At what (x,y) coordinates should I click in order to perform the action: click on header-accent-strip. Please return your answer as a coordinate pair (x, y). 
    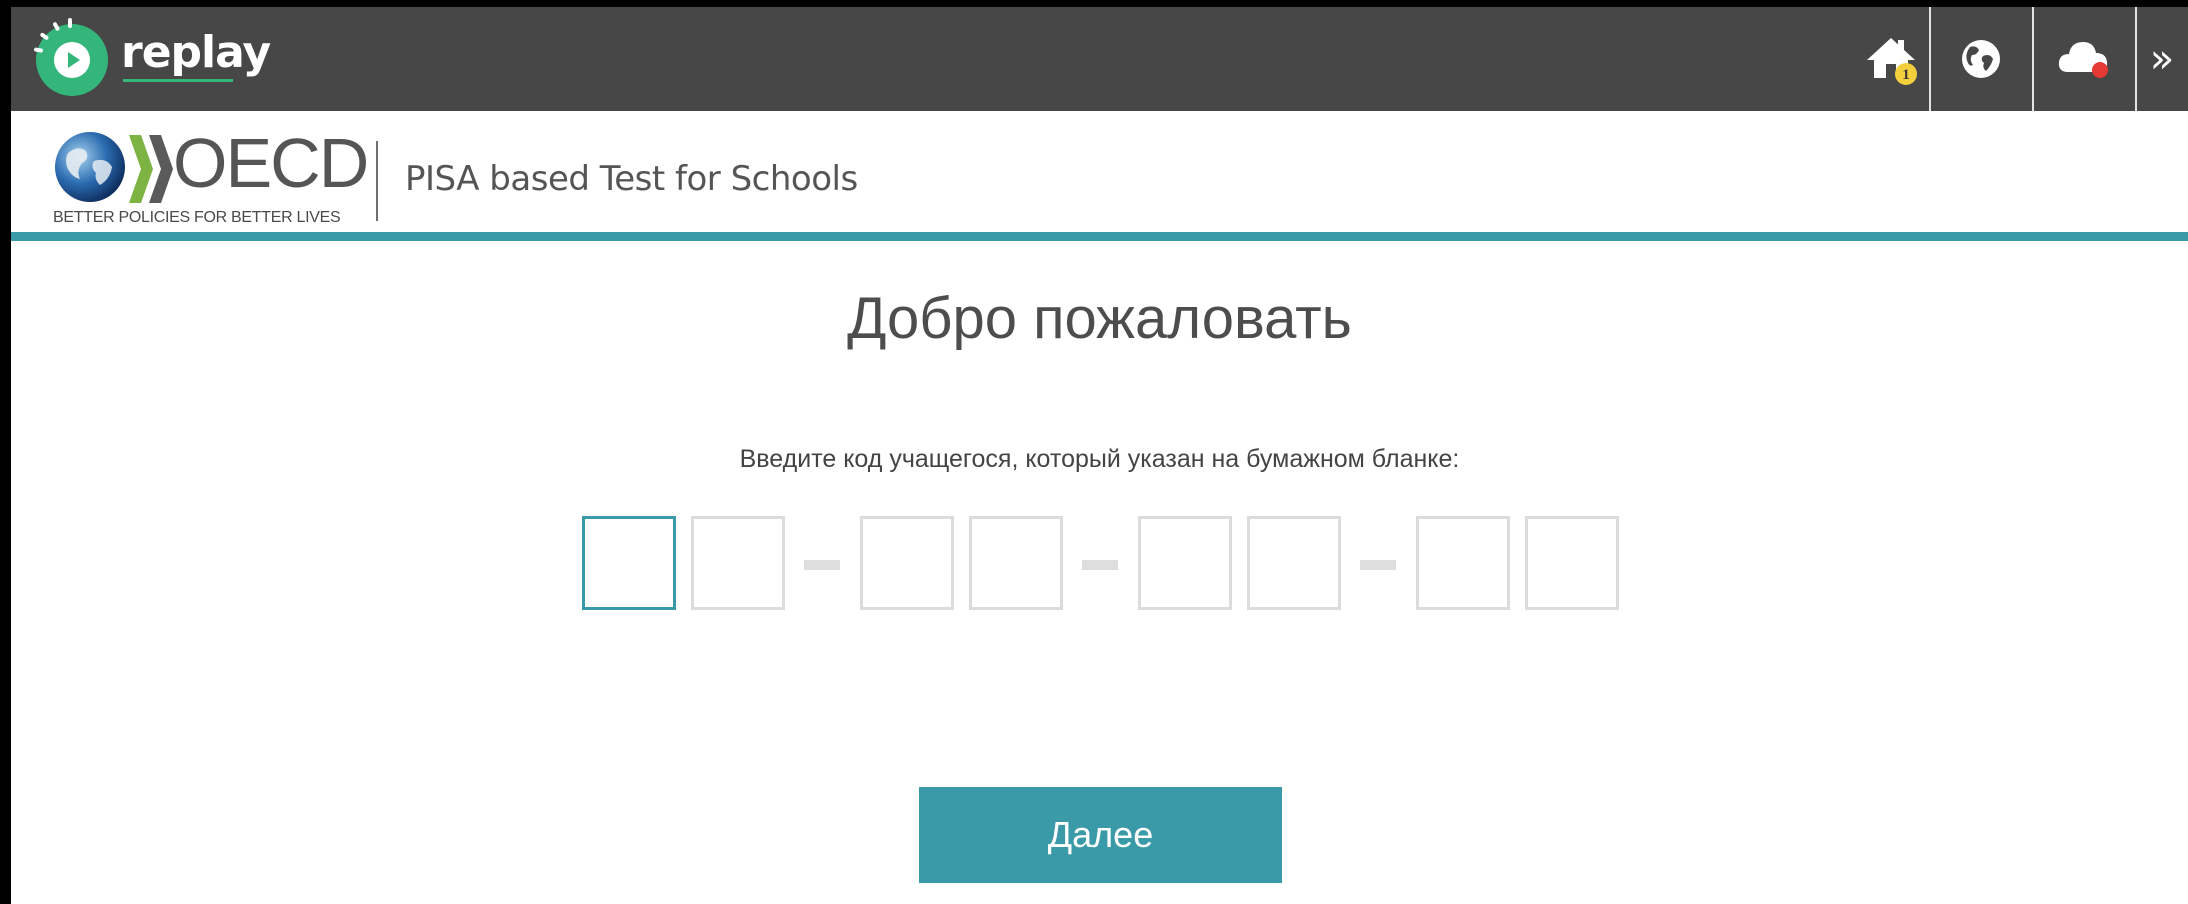
    Looking at the image, I should click on (1099, 236).